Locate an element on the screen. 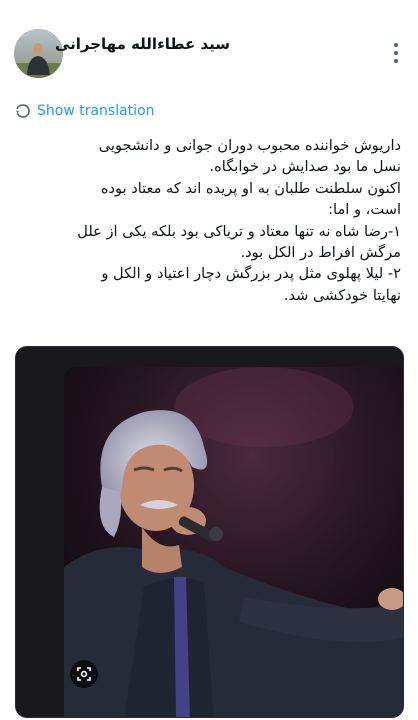 This screenshot has height=720, width=418. tweet-header: سید عطاءالله مهاجرانی is located at coordinates (209, 45).